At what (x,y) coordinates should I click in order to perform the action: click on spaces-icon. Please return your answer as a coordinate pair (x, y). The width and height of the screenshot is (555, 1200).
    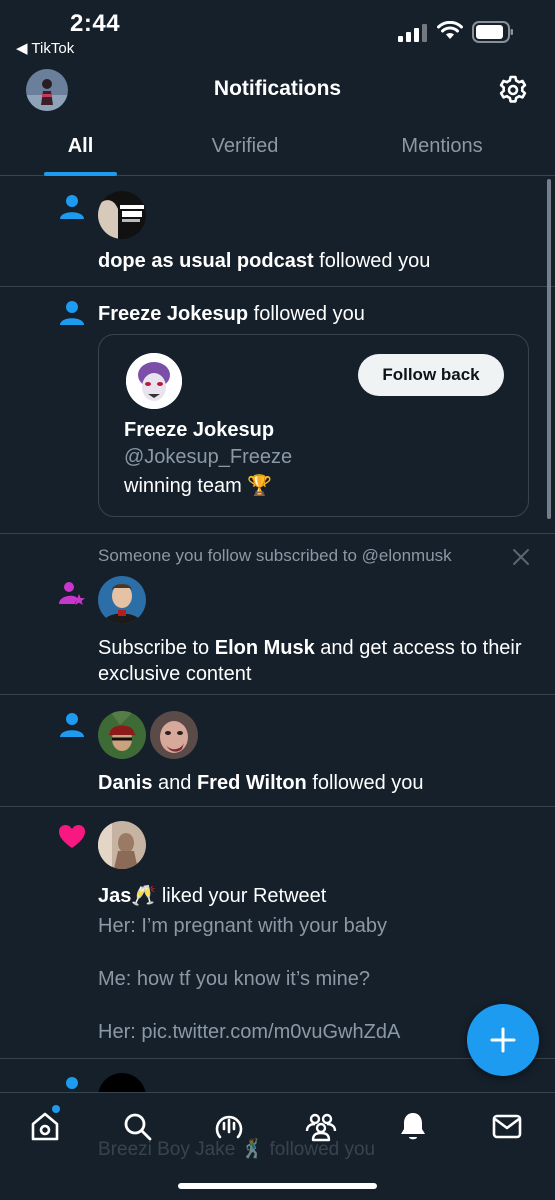
    Looking at the image, I should click on (229, 1126).